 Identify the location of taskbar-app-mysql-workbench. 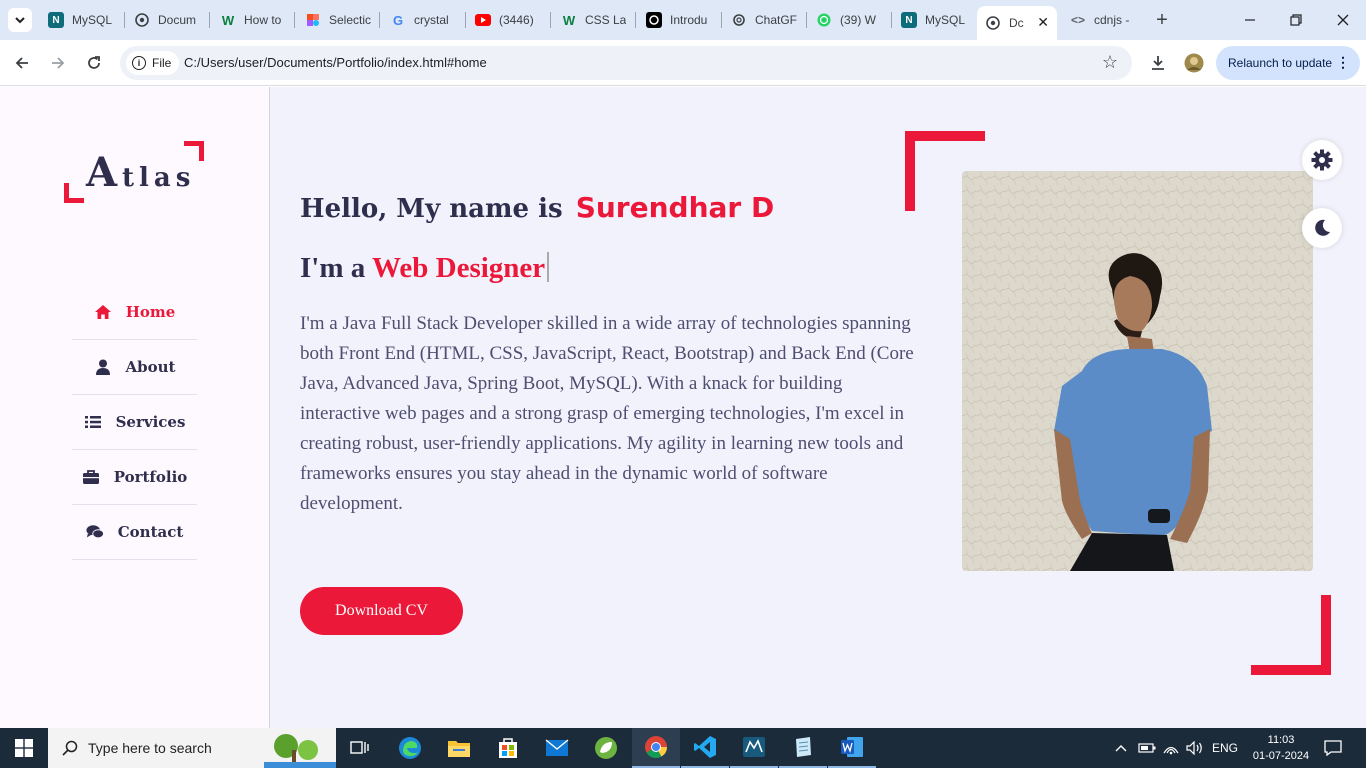
(754, 748).